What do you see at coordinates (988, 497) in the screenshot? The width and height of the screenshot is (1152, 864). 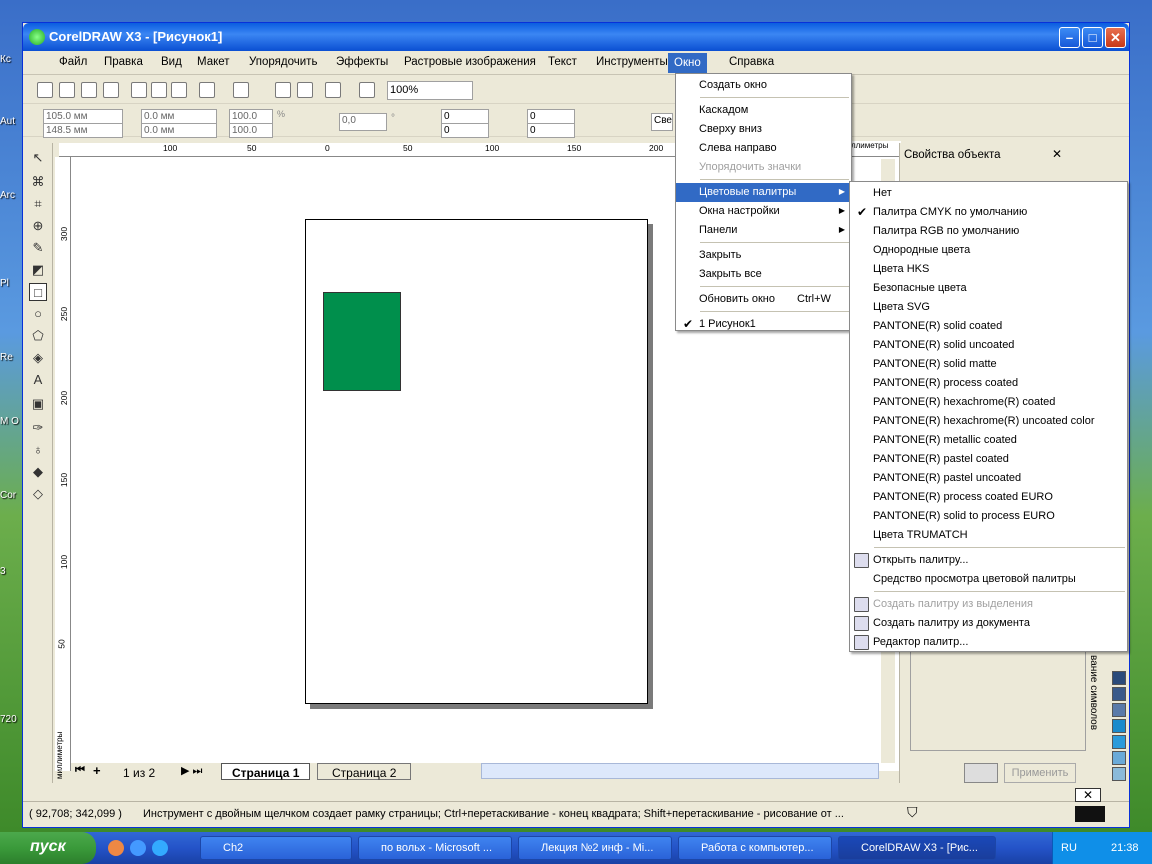 I see `menu-item: PANTONE(R) process coated EURO` at bounding box center [988, 497].